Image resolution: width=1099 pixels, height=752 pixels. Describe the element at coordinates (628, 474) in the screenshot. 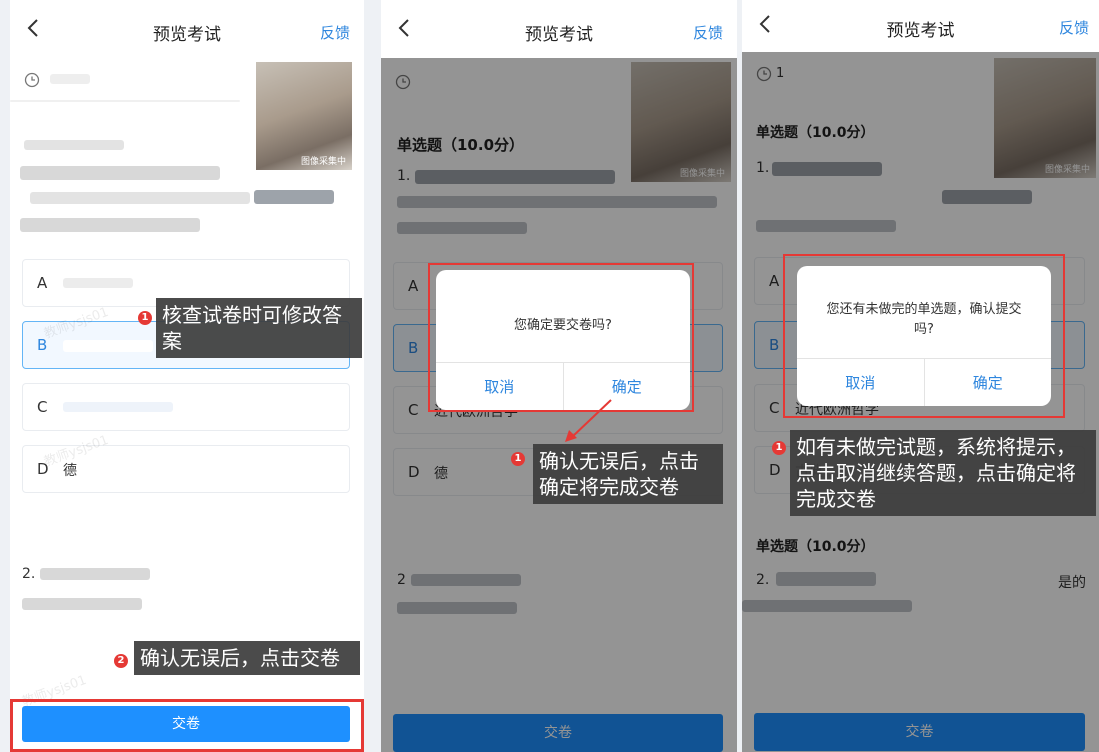

I see `annotation-tooltip: 确认无误后，点击确定将完成交卷` at that location.